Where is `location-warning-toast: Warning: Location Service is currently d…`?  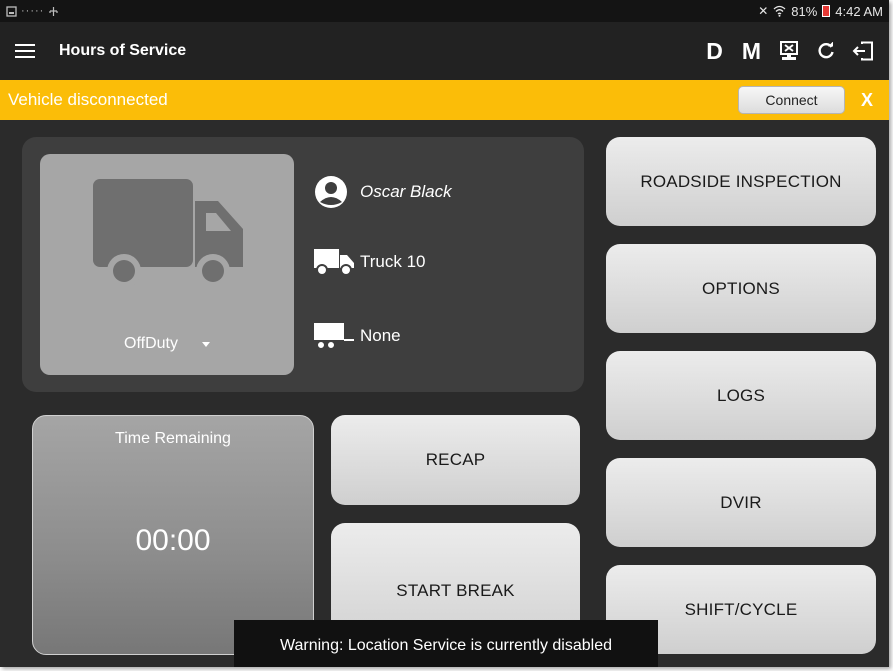
location-warning-toast: Warning: Location Service is currently d… is located at coordinates (446, 643).